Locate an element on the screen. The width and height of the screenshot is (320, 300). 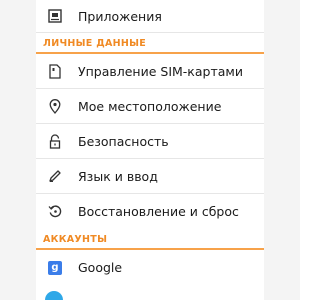
settings-item-location-label: Мое местоположение is located at coordinates (150, 106).